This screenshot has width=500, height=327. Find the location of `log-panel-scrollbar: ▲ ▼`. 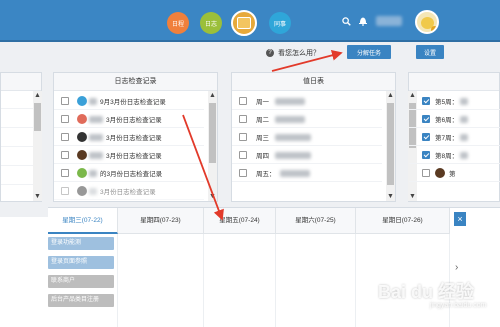

log-panel-scrollbar: ▲ ▼ is located at coordinates (212, 146).